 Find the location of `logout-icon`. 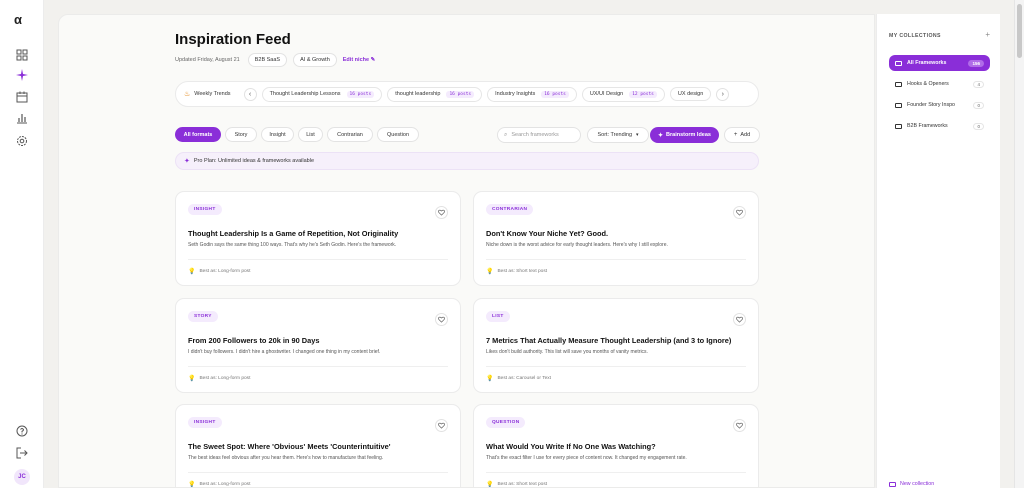

logout-icon is located at coordinates (22, 453).